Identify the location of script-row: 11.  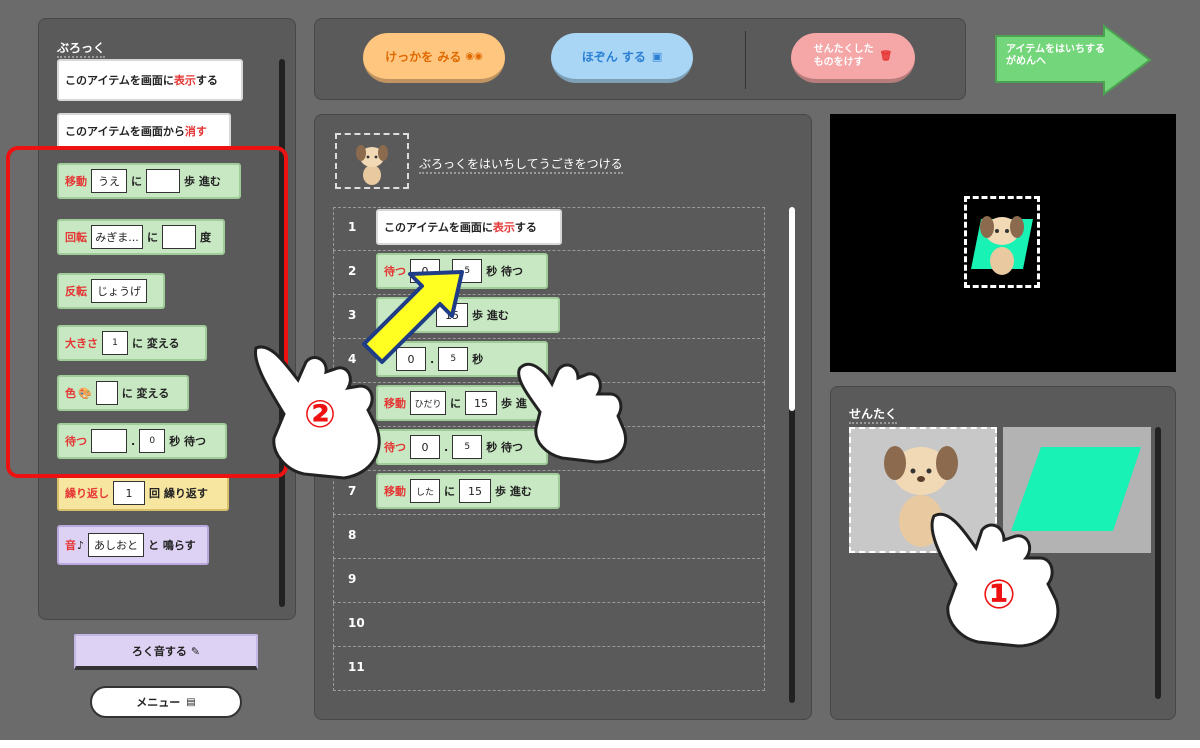
(549, 669).